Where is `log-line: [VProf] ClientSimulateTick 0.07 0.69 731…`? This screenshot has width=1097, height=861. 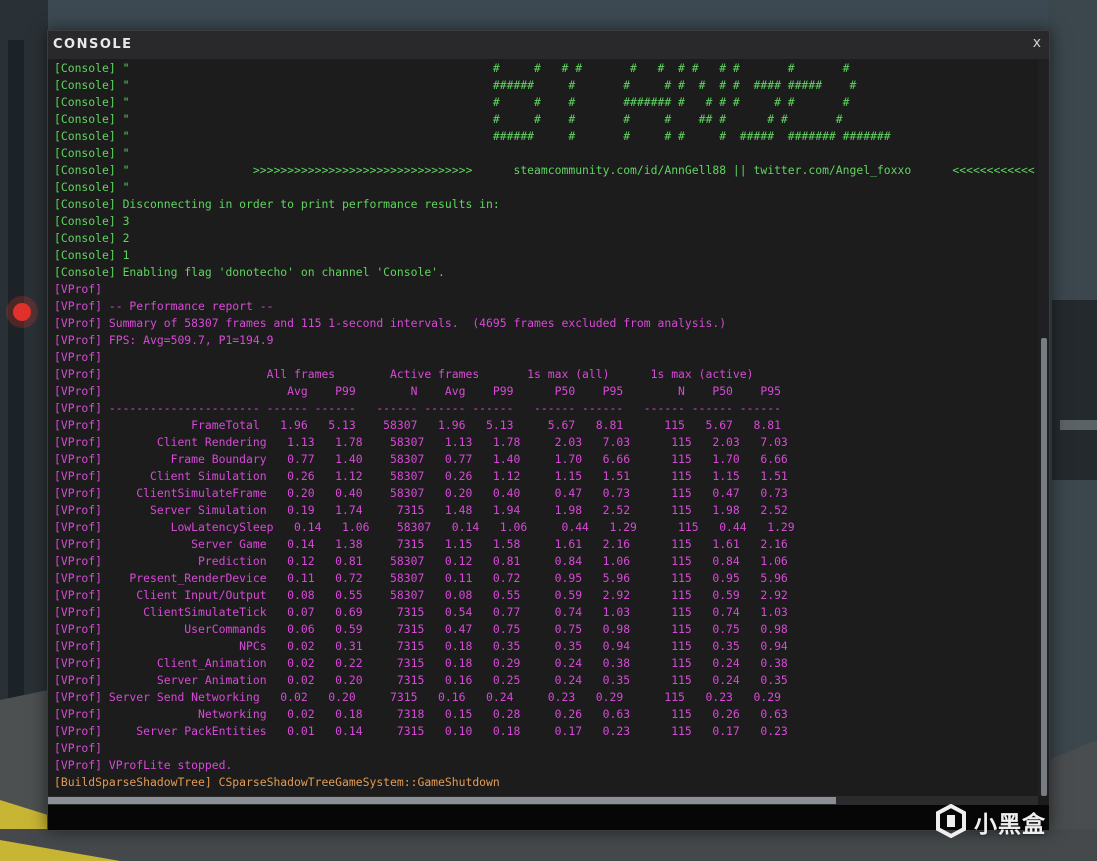
log-line: [VProf] ClientSimulateTick 0.07 0.69 731… is located at coordinates (421, 612).